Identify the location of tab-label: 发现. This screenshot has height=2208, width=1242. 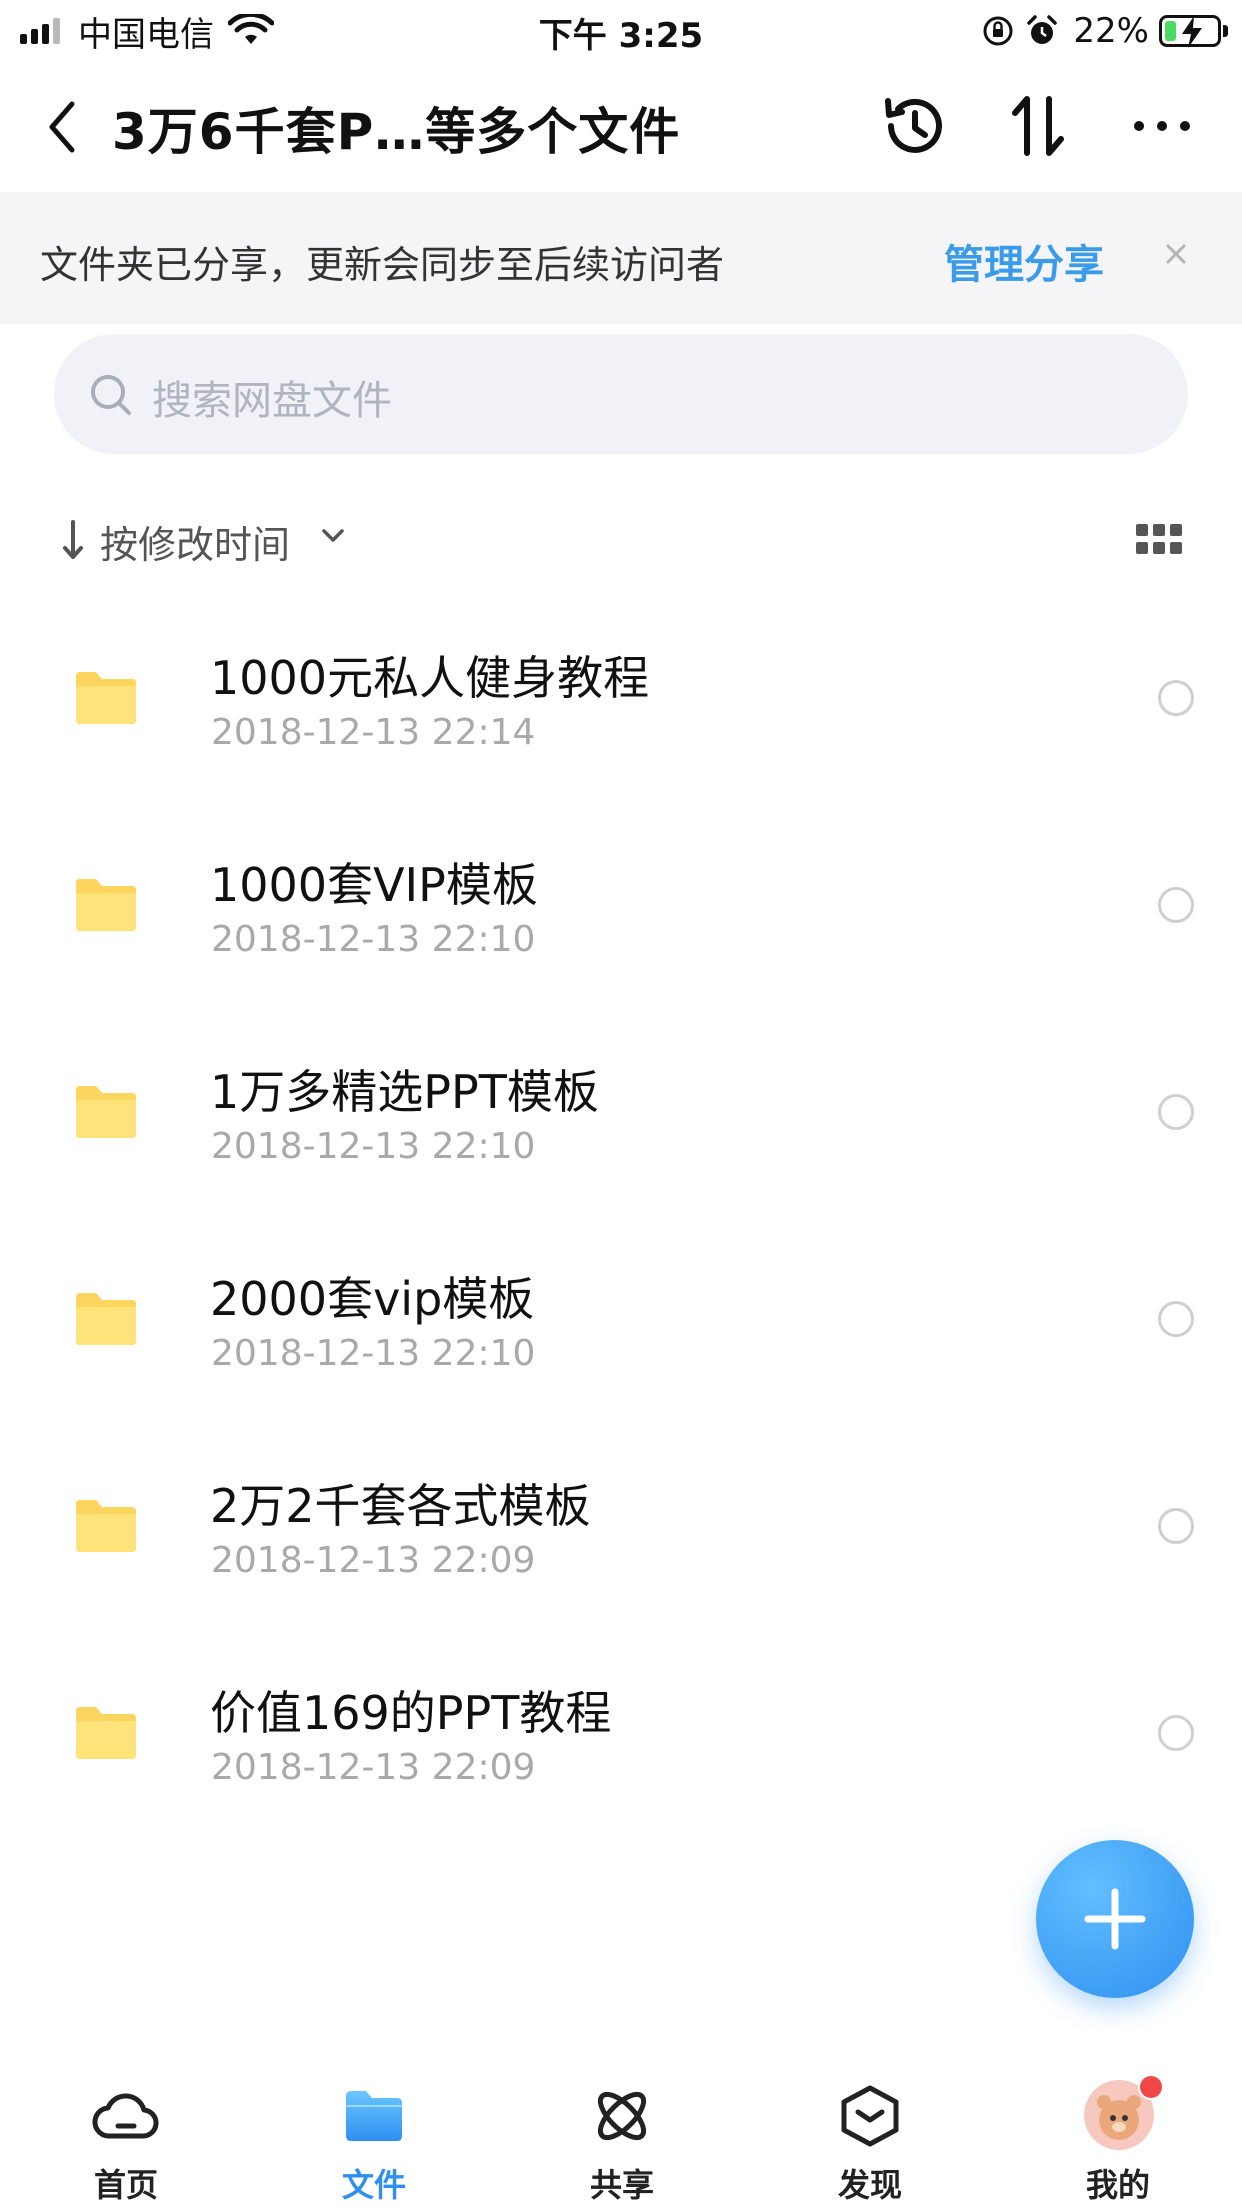
(869, 2185).